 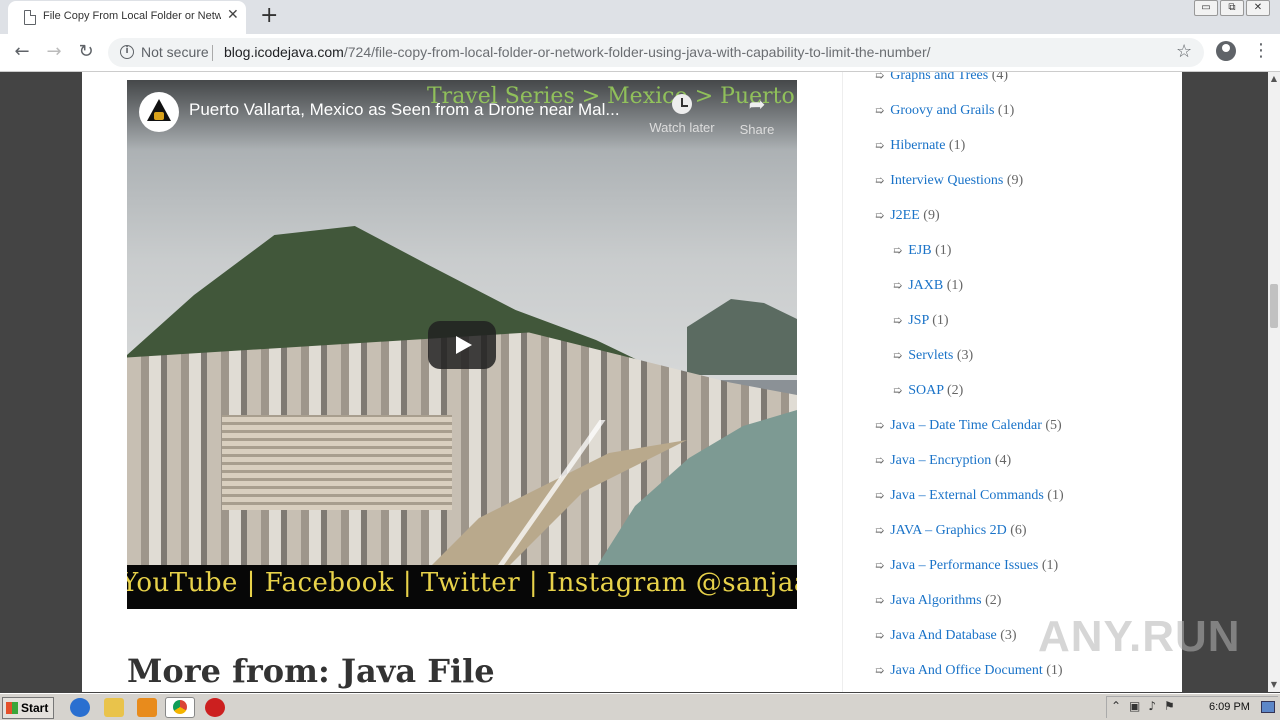 I want to click on category-link: Interview Questions, so click(x=946, y=180).